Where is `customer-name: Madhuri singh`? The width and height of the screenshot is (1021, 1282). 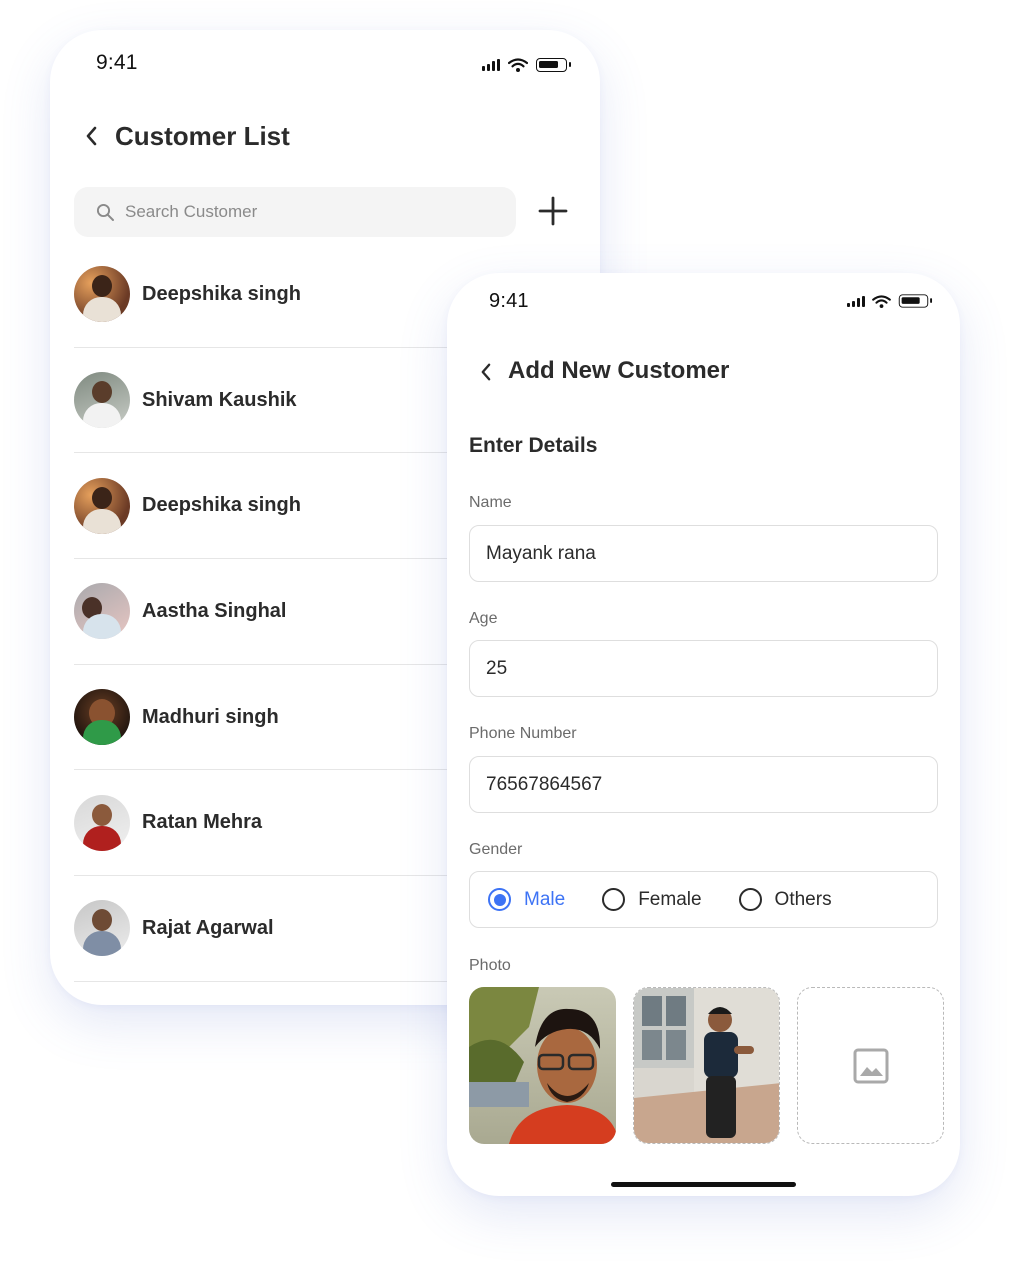
customer-name: Madhuri singh is located at coordinates (210, 716).